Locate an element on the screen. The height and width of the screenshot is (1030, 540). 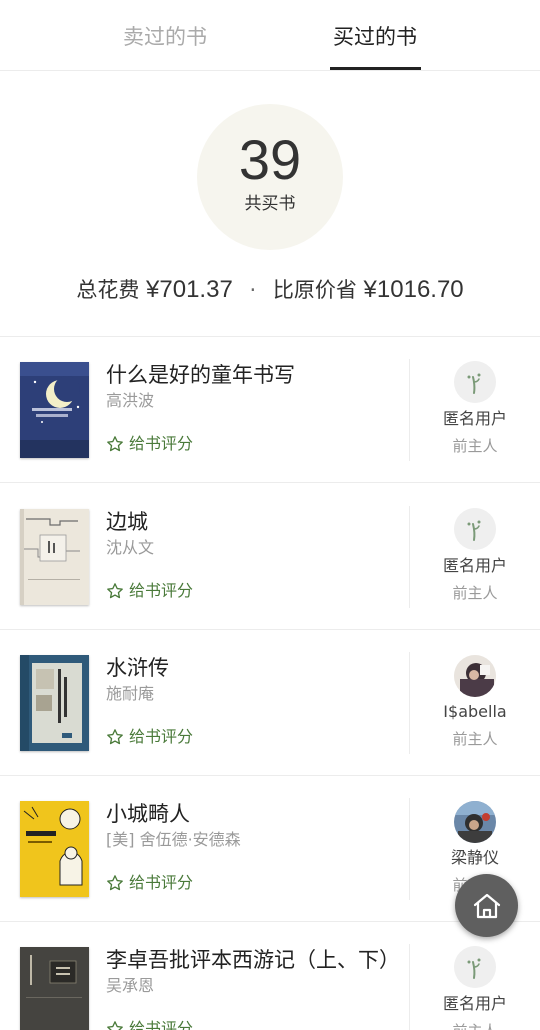
purchase-count-circle: 39 共买书 is located at coordinates (270, 177).